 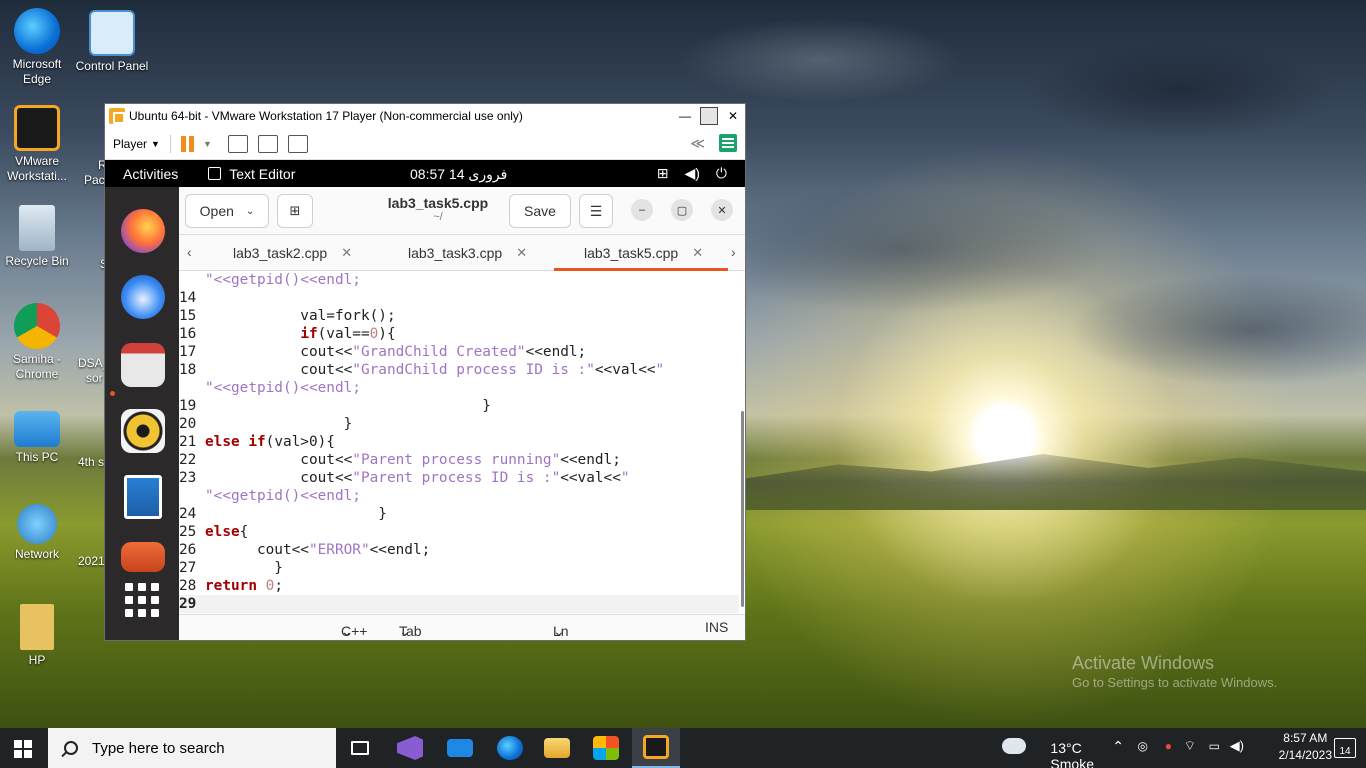 What do you see at coordinates (283, 280) in the screenshot?
I see `code-text: "<<getpid()<<endl;` at bounding box center [283, 280].